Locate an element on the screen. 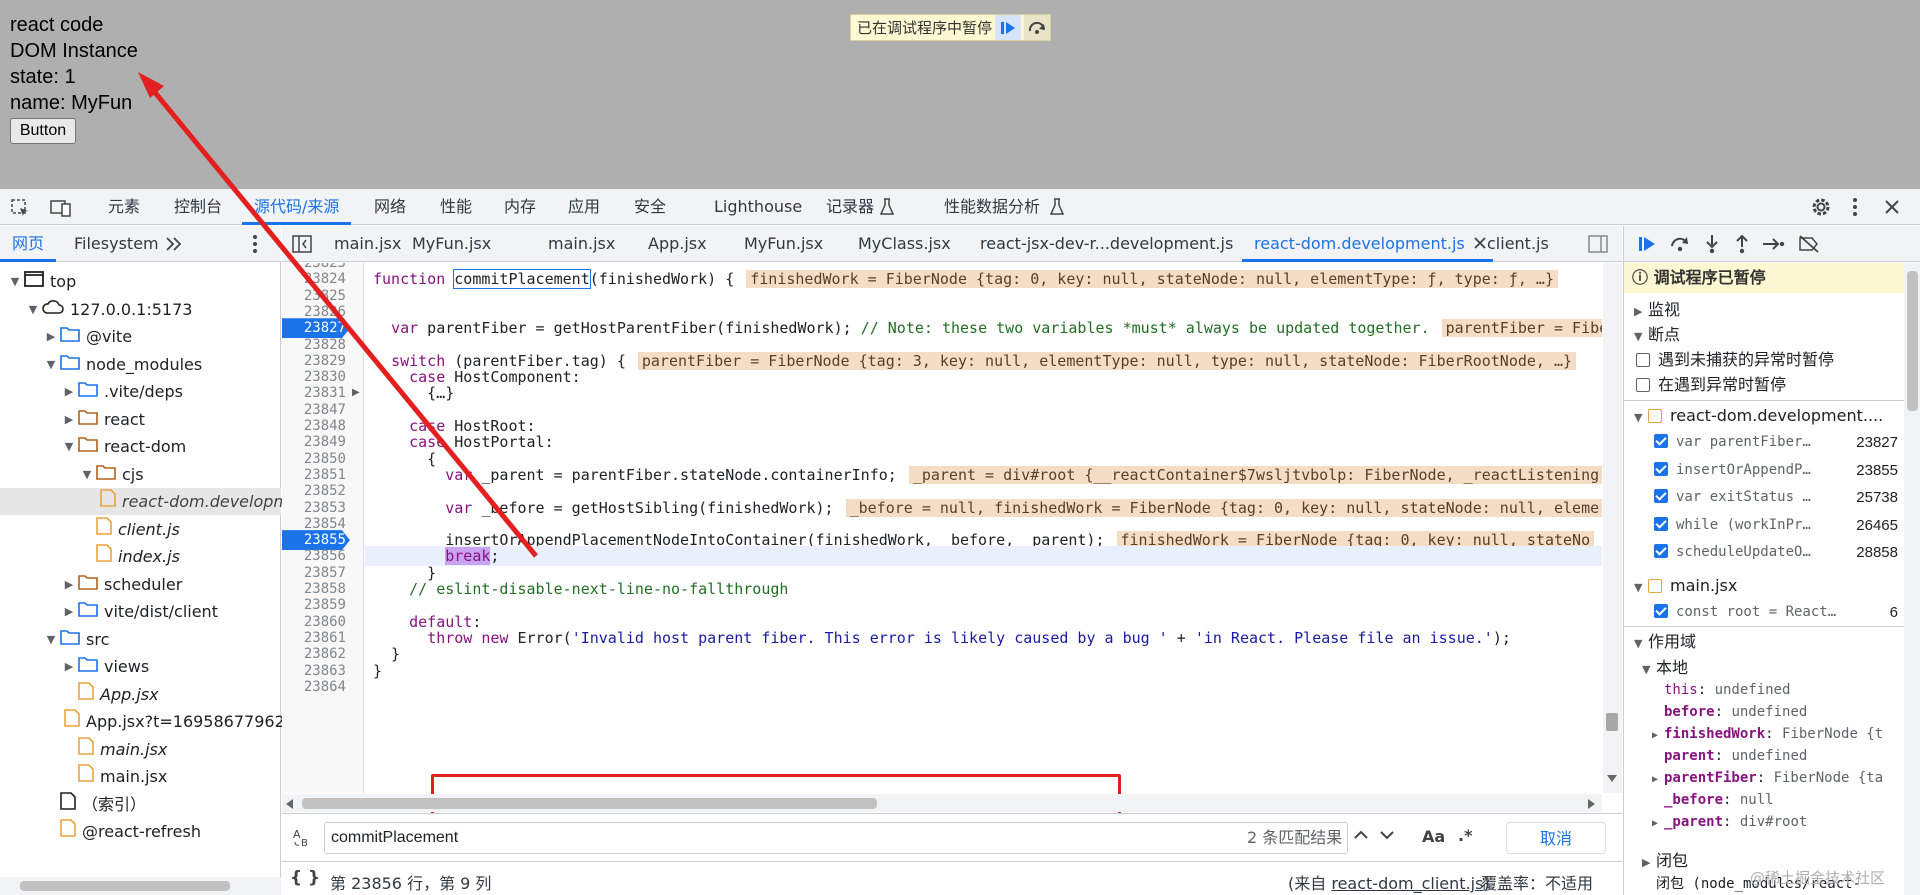  tree-item: ▼ 127.0.0.1:5173 is located at coordinates (140, 309).